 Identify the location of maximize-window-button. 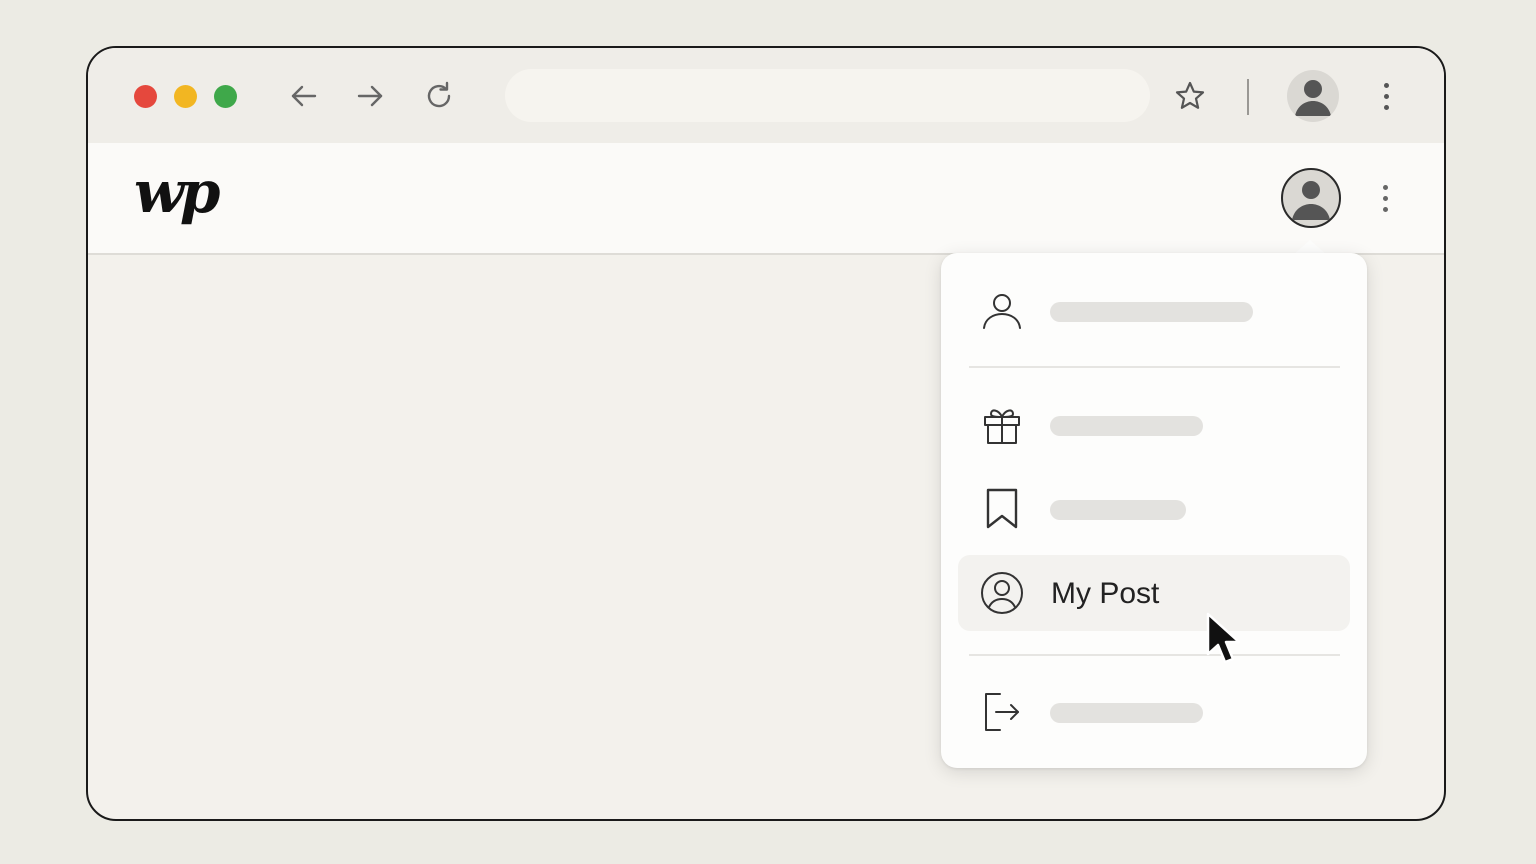
(225, 96).